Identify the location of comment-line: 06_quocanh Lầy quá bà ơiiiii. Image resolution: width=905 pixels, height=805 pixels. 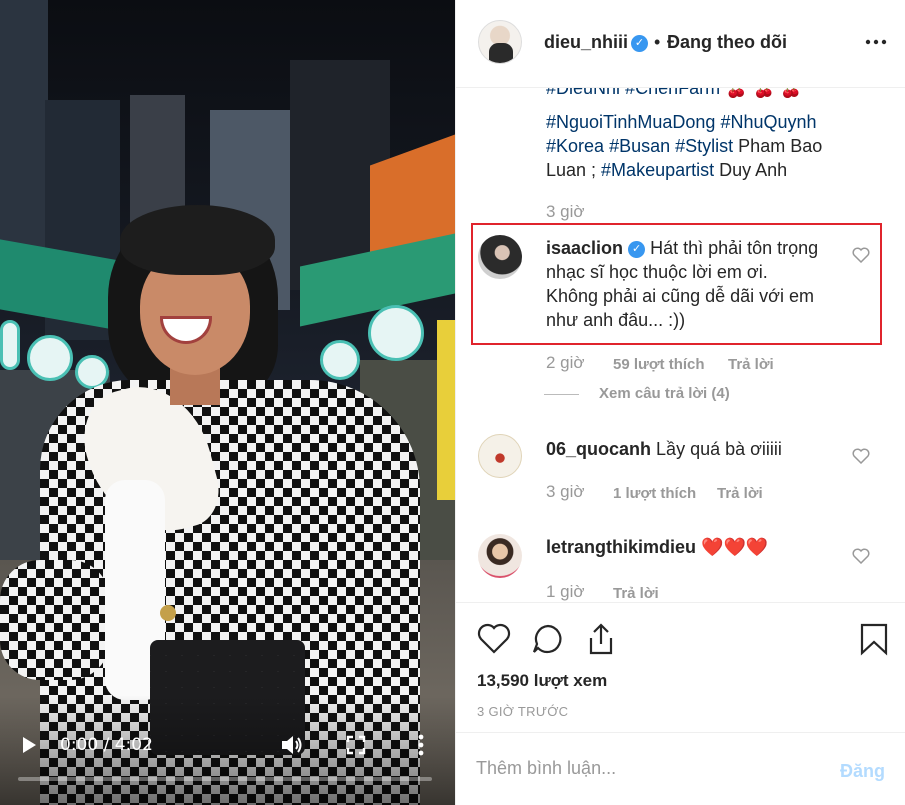
(664, 449).